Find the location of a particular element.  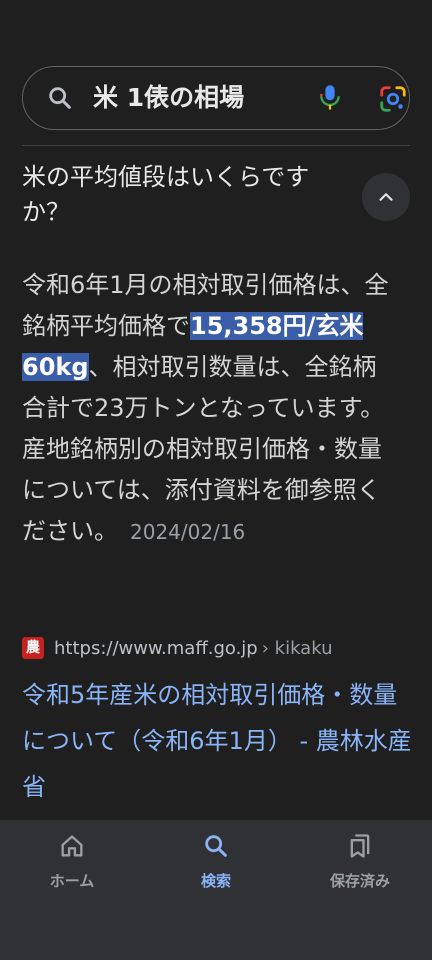

chevron-up-icon is located at coordinates (386, 197).